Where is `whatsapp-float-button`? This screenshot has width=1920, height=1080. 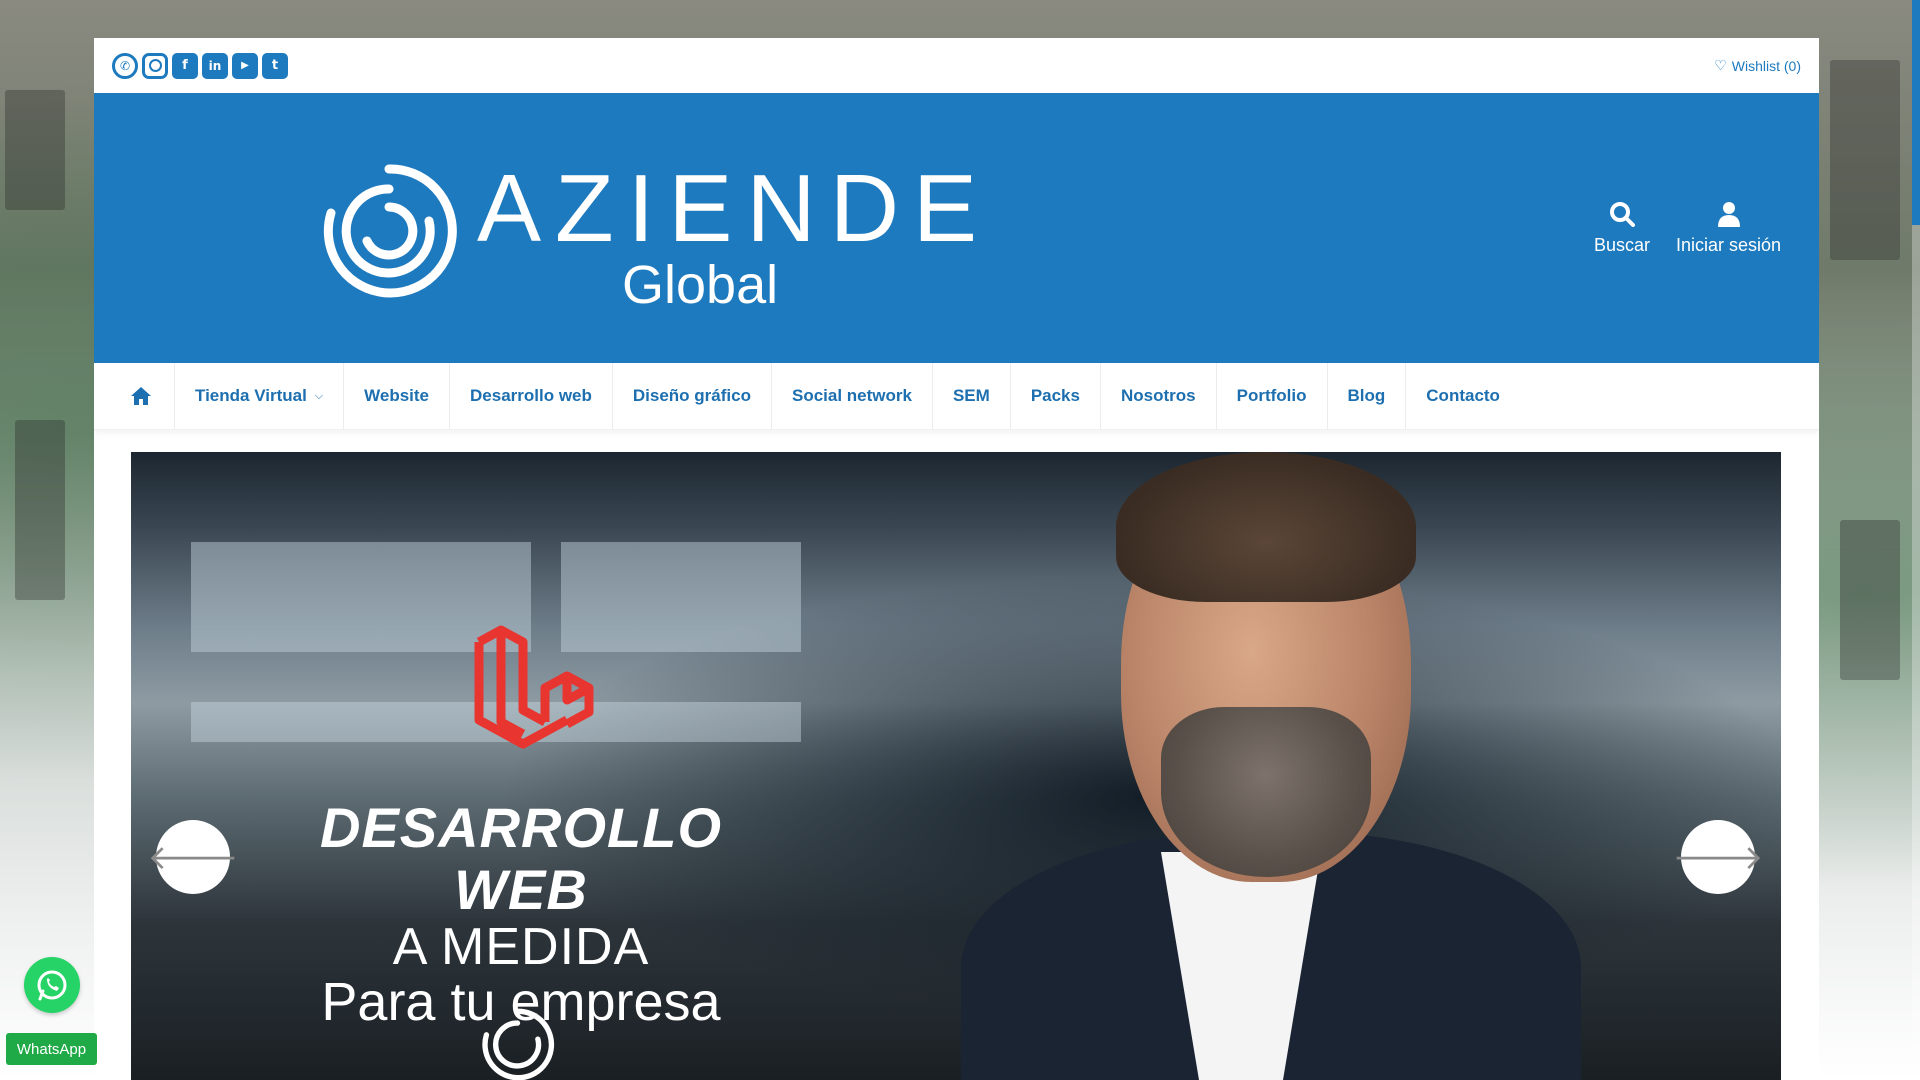
whatsapp-float-button is located at coordinates (52, 985).